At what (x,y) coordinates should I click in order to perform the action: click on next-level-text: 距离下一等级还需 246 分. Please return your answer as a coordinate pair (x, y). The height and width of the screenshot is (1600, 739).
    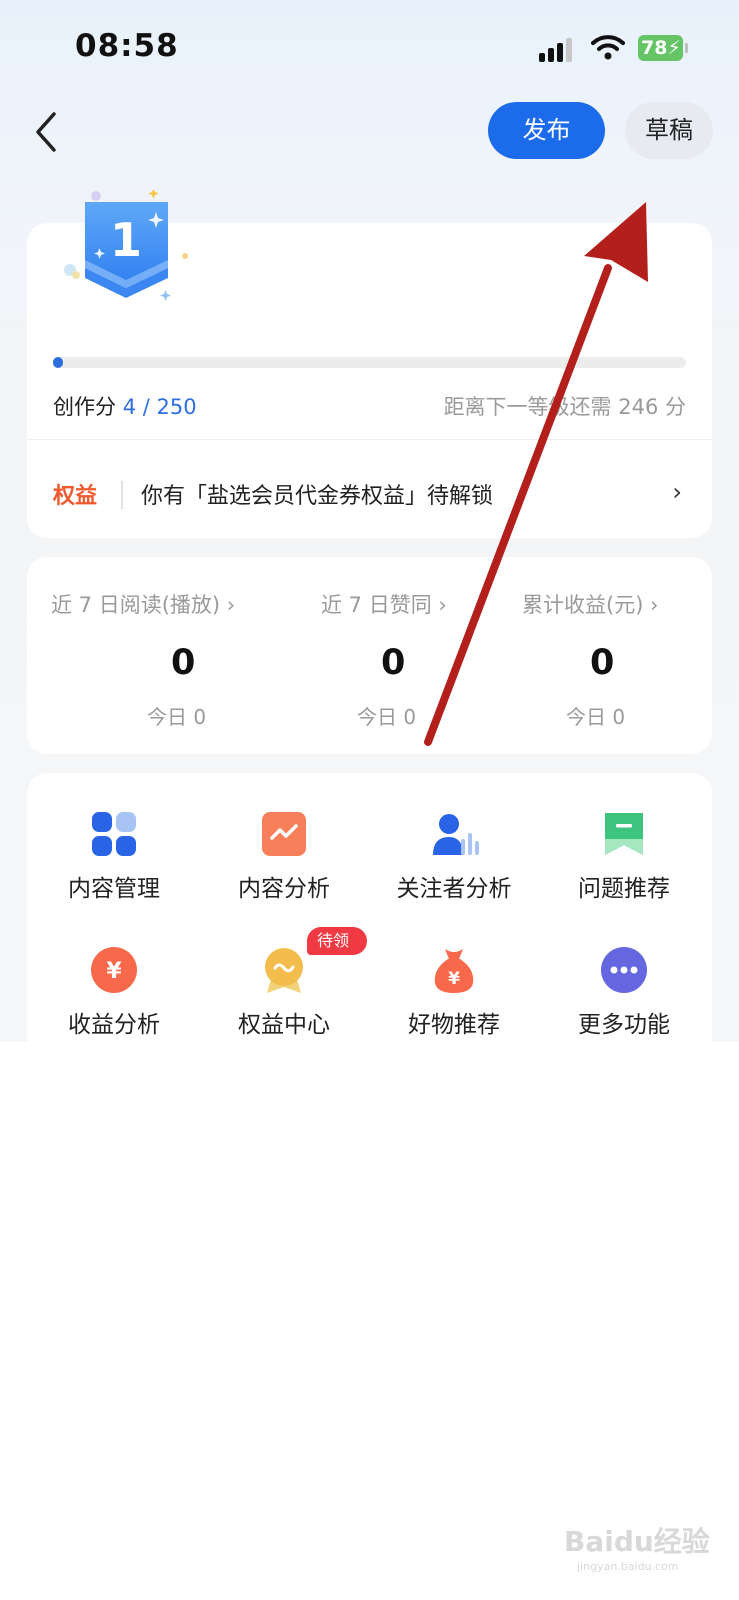
    Looking at the image, I should click on (564, 407).